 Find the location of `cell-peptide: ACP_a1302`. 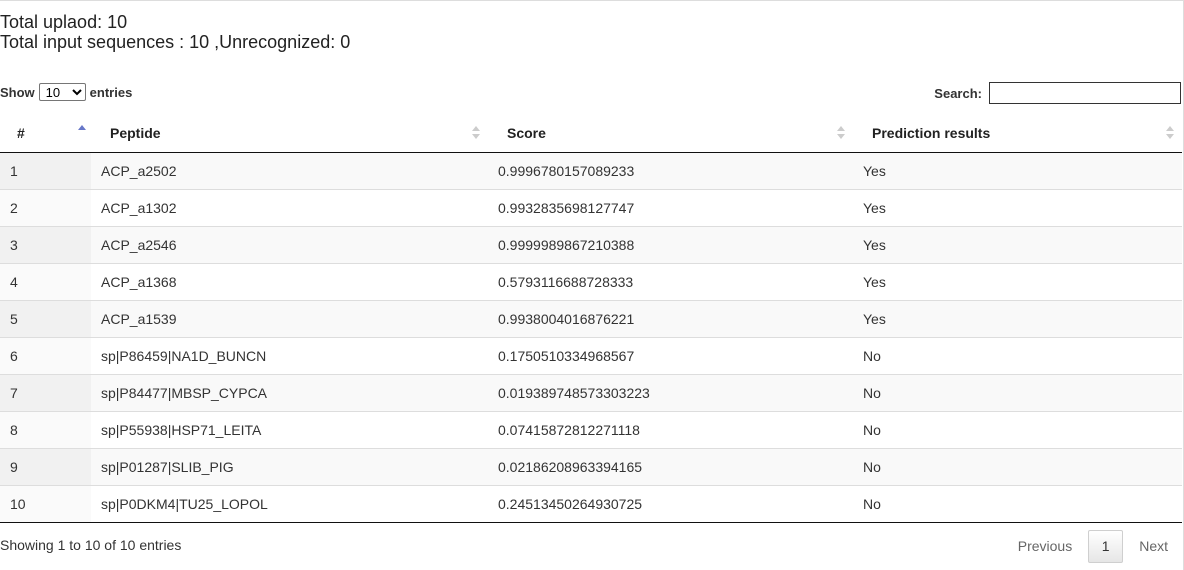

cell-peptide: ACP_a1302 is located at coordinates (289, 207).